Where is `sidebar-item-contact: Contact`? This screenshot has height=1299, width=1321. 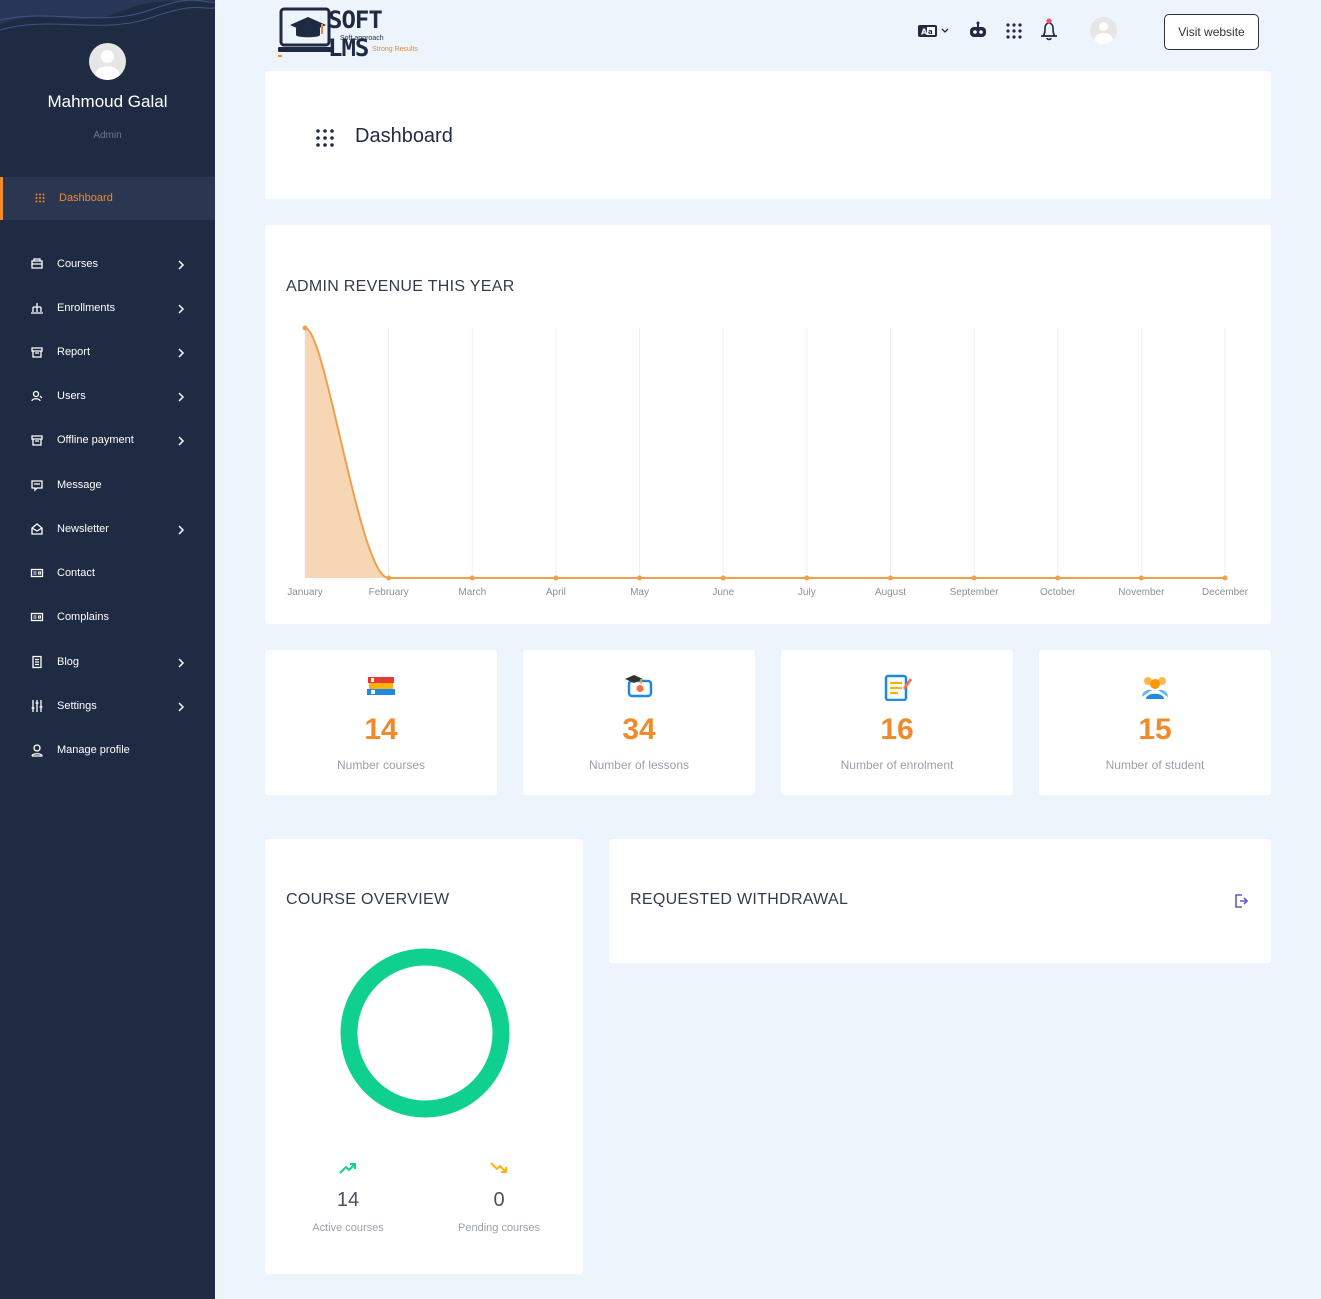 sidebar-item-contact: Contact is located at coordinates (107, 574).